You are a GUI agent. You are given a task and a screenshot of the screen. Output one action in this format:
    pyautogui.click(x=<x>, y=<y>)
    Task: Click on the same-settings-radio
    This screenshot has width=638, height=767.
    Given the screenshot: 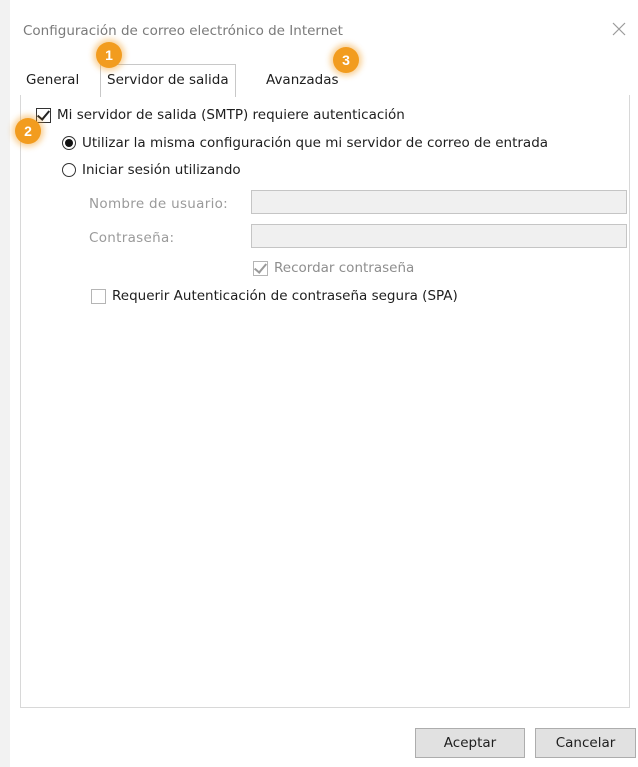 What is the action you would take?
    pyautogui.click(x=69, y=143)
    